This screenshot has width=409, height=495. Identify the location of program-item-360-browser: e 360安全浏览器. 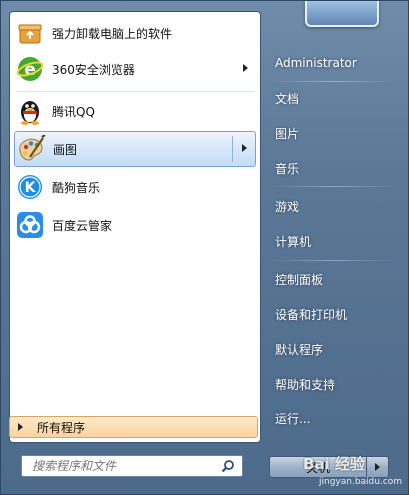
(135, 69).